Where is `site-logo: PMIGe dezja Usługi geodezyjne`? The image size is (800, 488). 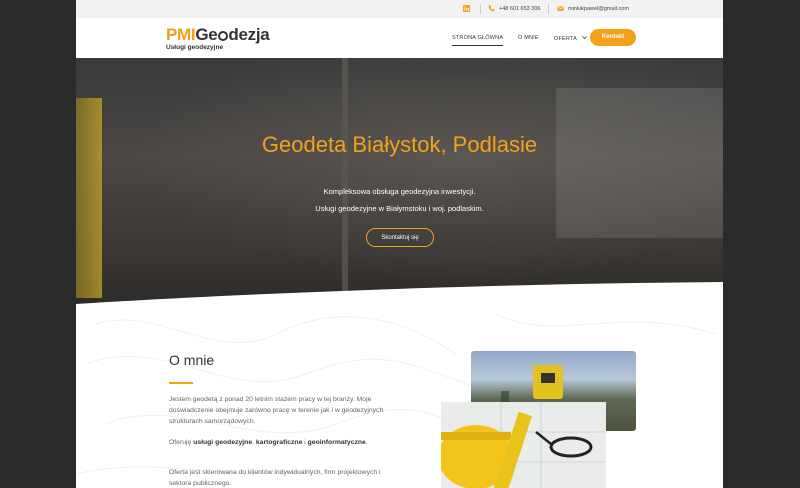 site-logo: PMIGe dezja Usługi geodezyjne is located at coordinates (218, 38).